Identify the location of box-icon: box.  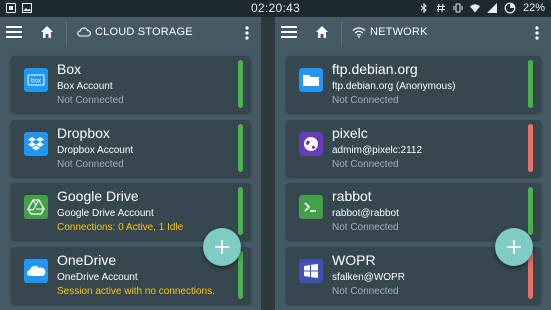
(36, 80).